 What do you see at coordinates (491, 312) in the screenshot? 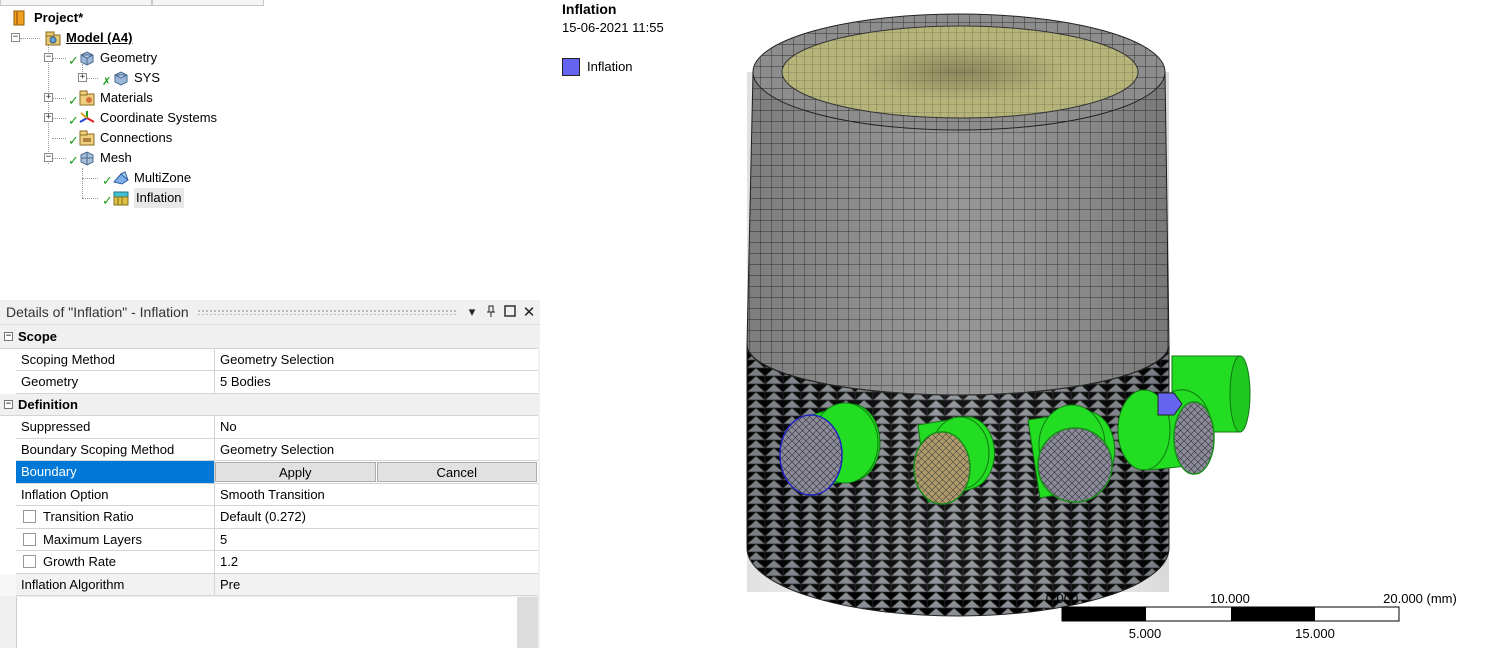
I see `pin-icon` at bounding box center [491, 312].